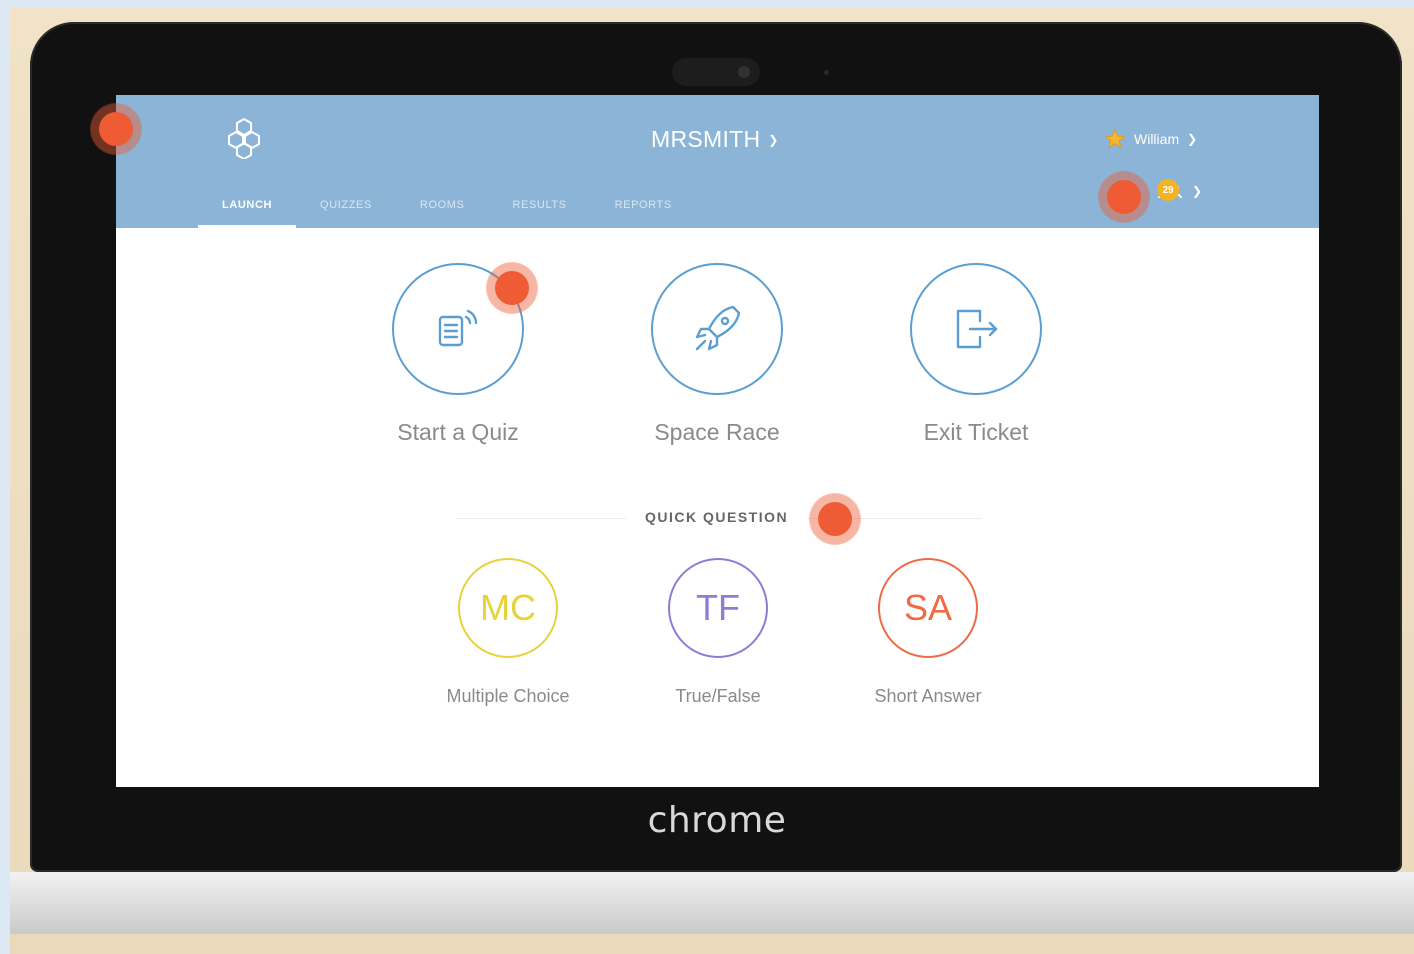 The width and height of the screenshot is (1414, 954). I want to click on app-logo-icon, so click(244, 138).